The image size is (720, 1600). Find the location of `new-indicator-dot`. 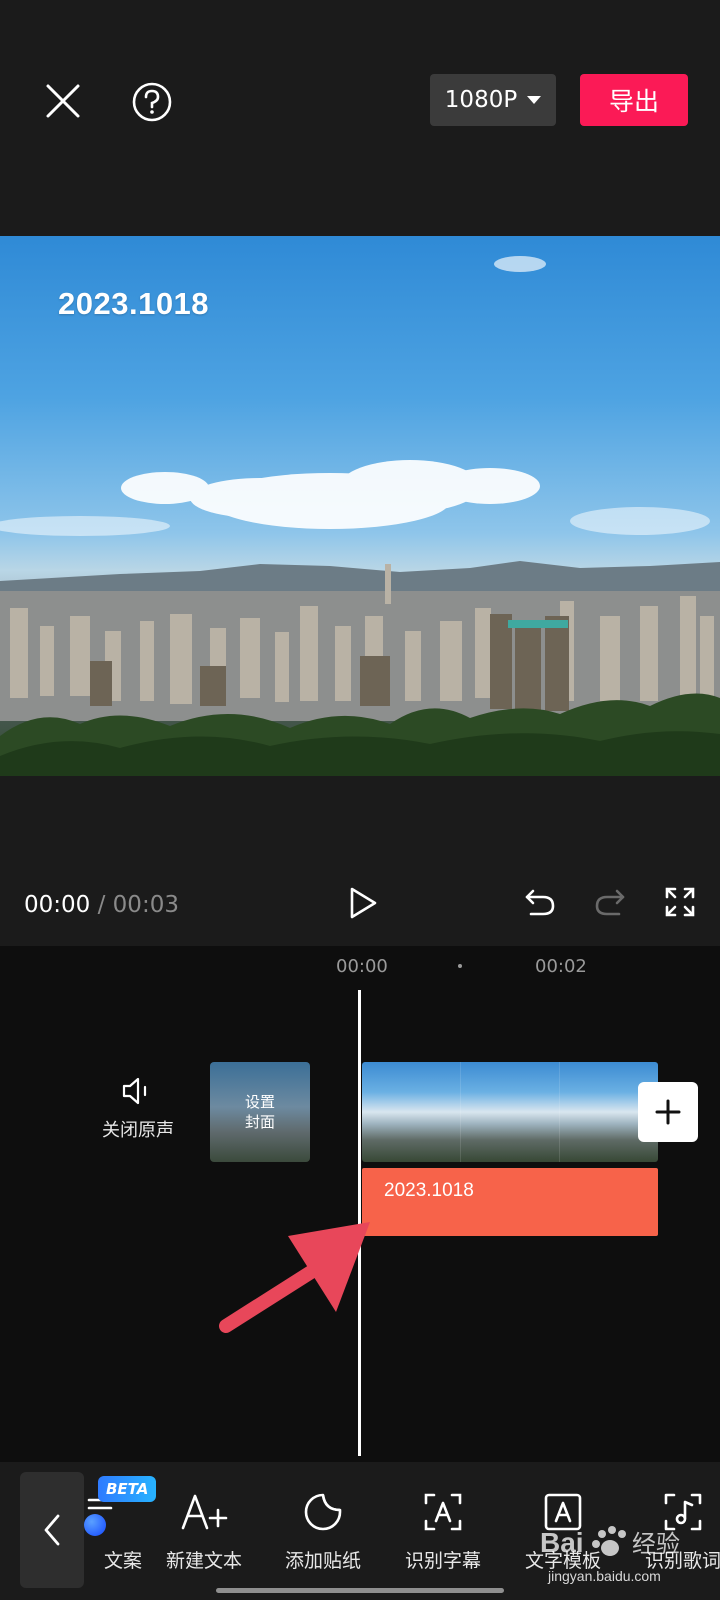

new-indicator-dot is located at coordinates (95, 1525).